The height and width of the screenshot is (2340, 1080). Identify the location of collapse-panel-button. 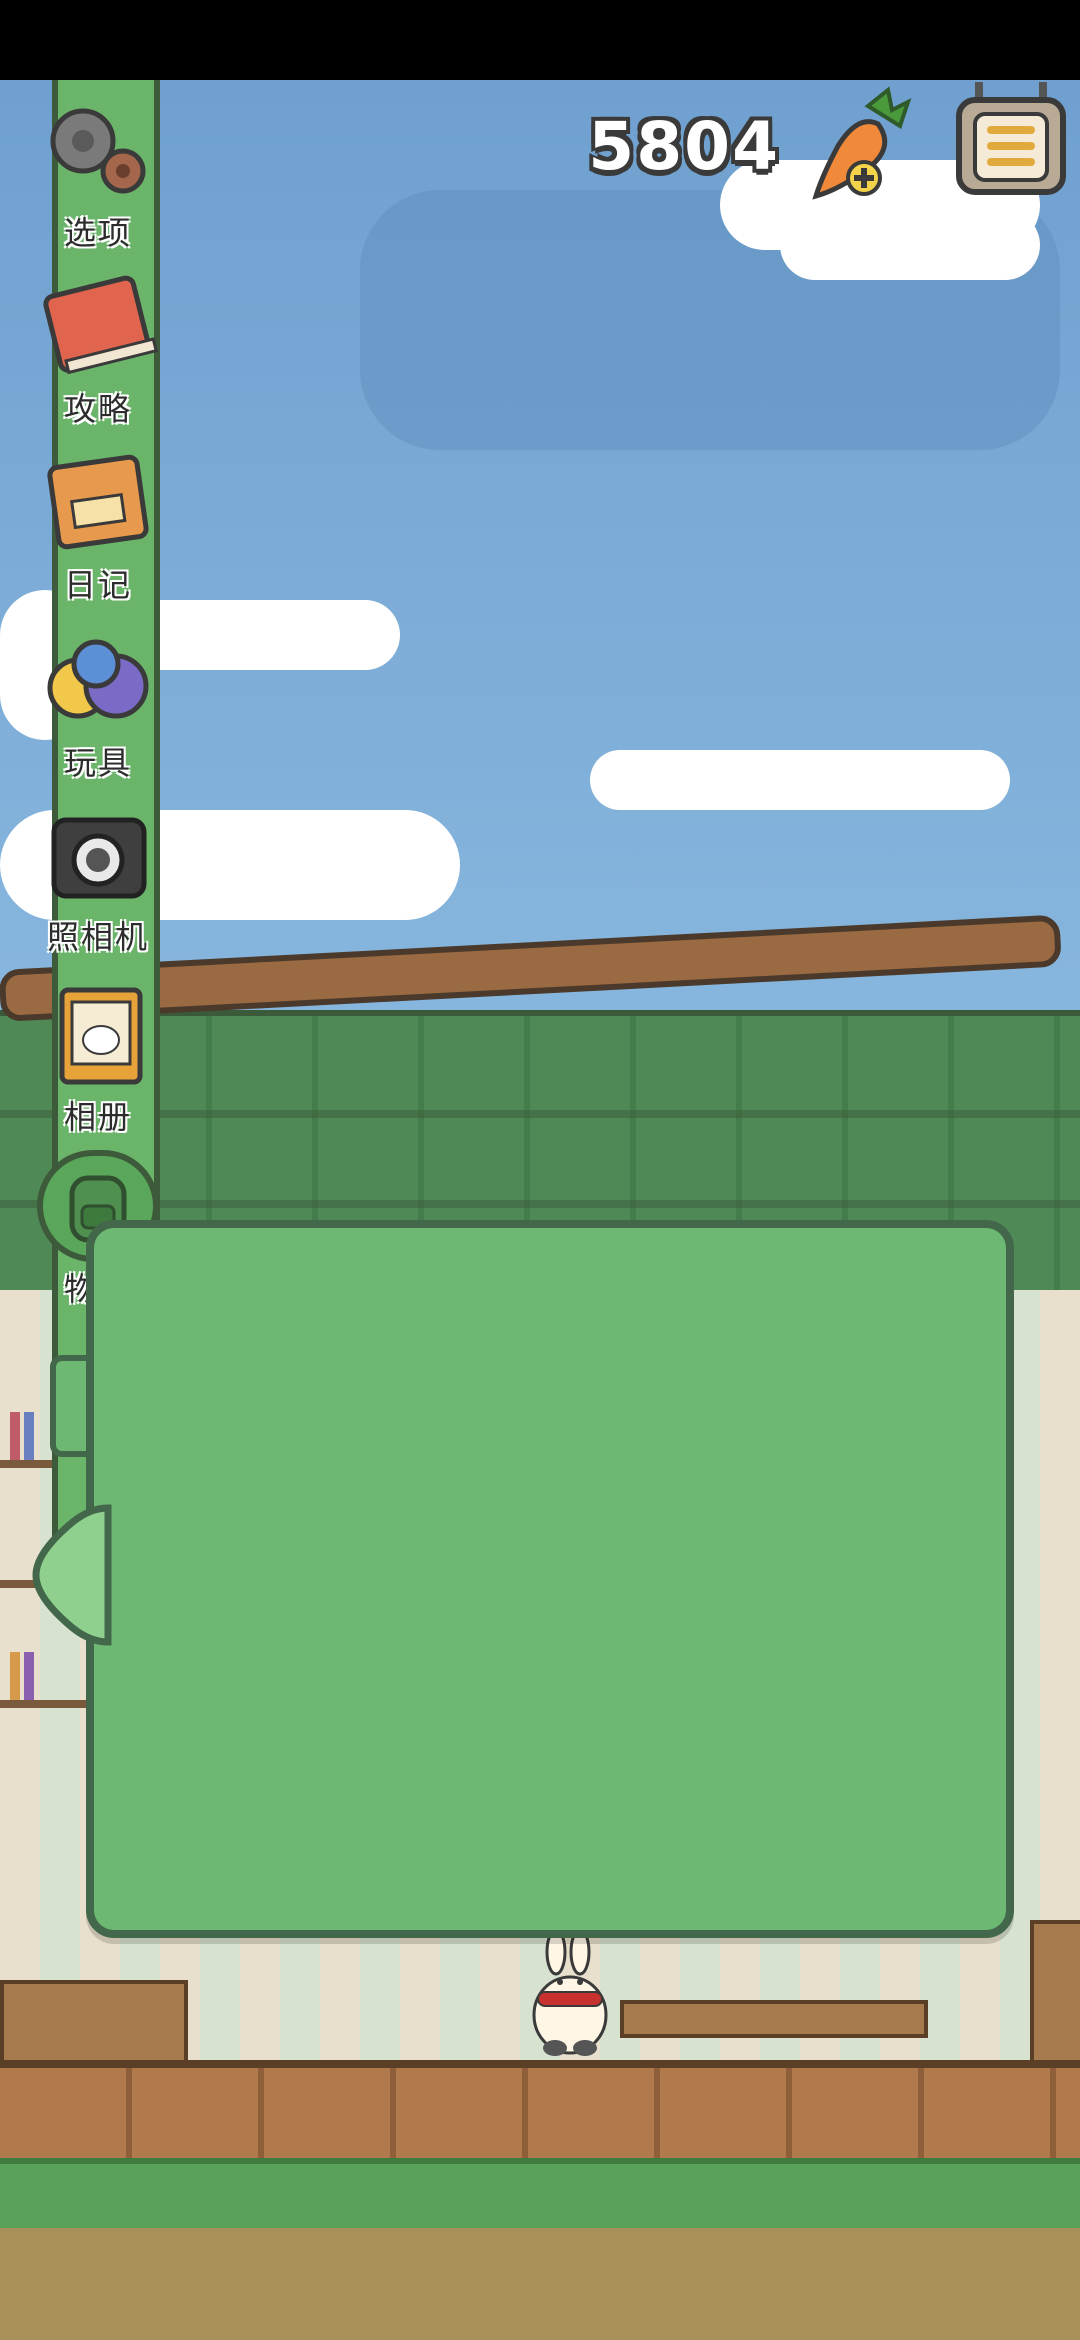
(73, 1575).